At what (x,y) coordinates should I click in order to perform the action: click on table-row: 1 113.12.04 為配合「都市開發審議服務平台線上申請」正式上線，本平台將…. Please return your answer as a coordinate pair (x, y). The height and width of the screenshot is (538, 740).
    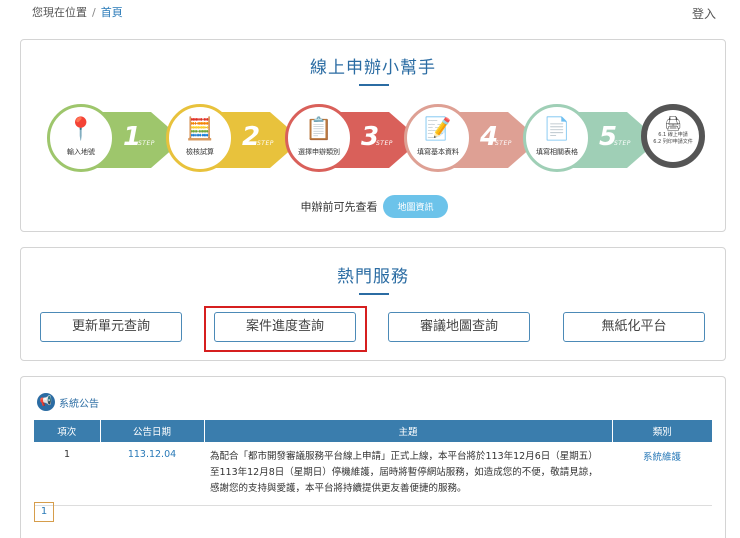
    Looking at the image, I should click on (373, 474).